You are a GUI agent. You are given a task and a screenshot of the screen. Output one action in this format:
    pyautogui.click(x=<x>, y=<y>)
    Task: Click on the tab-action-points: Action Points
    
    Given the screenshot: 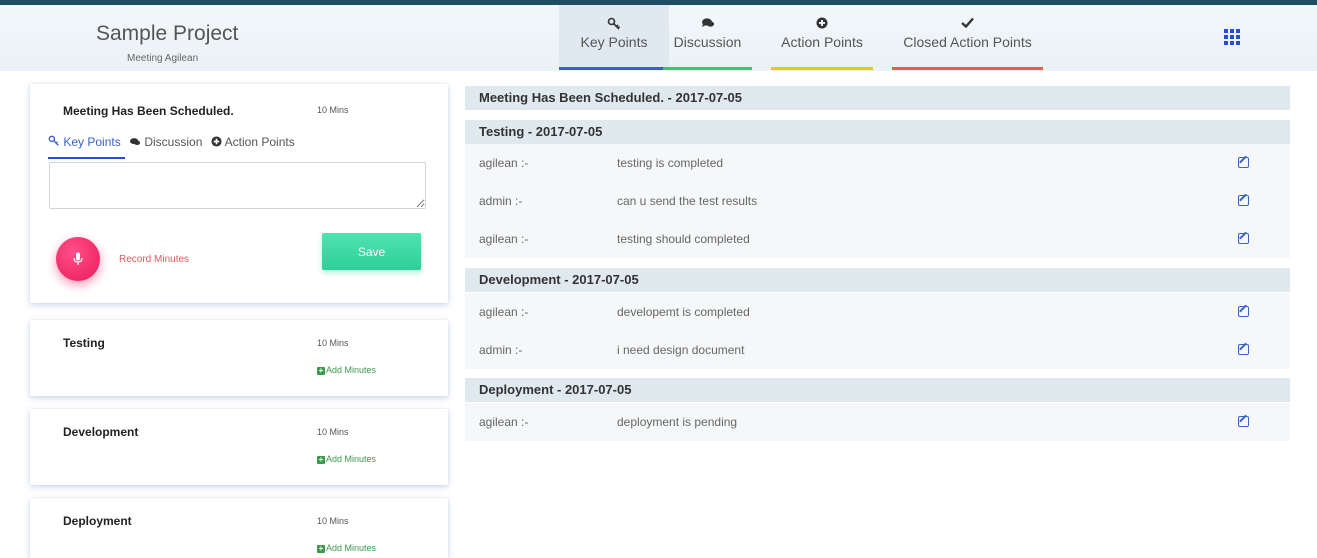 What is the action you would take?
    pyautogui.click(x=822, y=37)
    